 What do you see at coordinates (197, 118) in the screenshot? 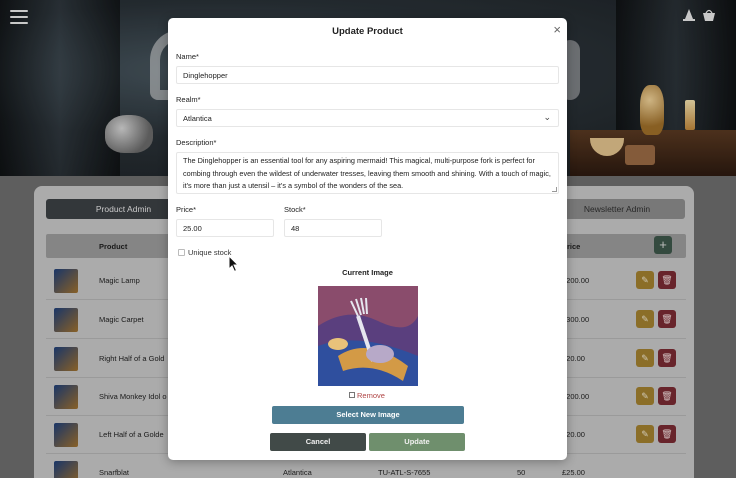
I see `realm-select-value: Atlantica` at bounding box center [197, 118].